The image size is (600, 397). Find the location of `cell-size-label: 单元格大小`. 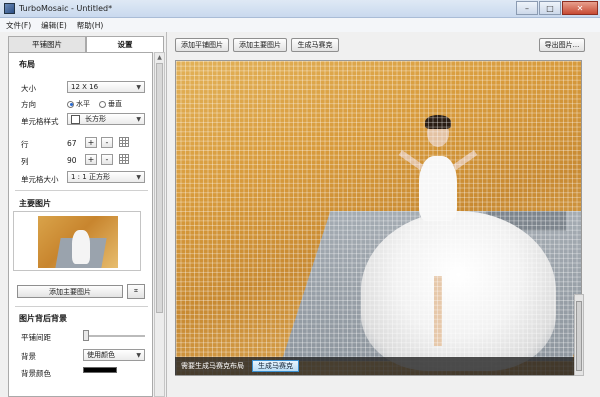

cell-size-label: 单元格大小 is located at coordinates (40, 179).